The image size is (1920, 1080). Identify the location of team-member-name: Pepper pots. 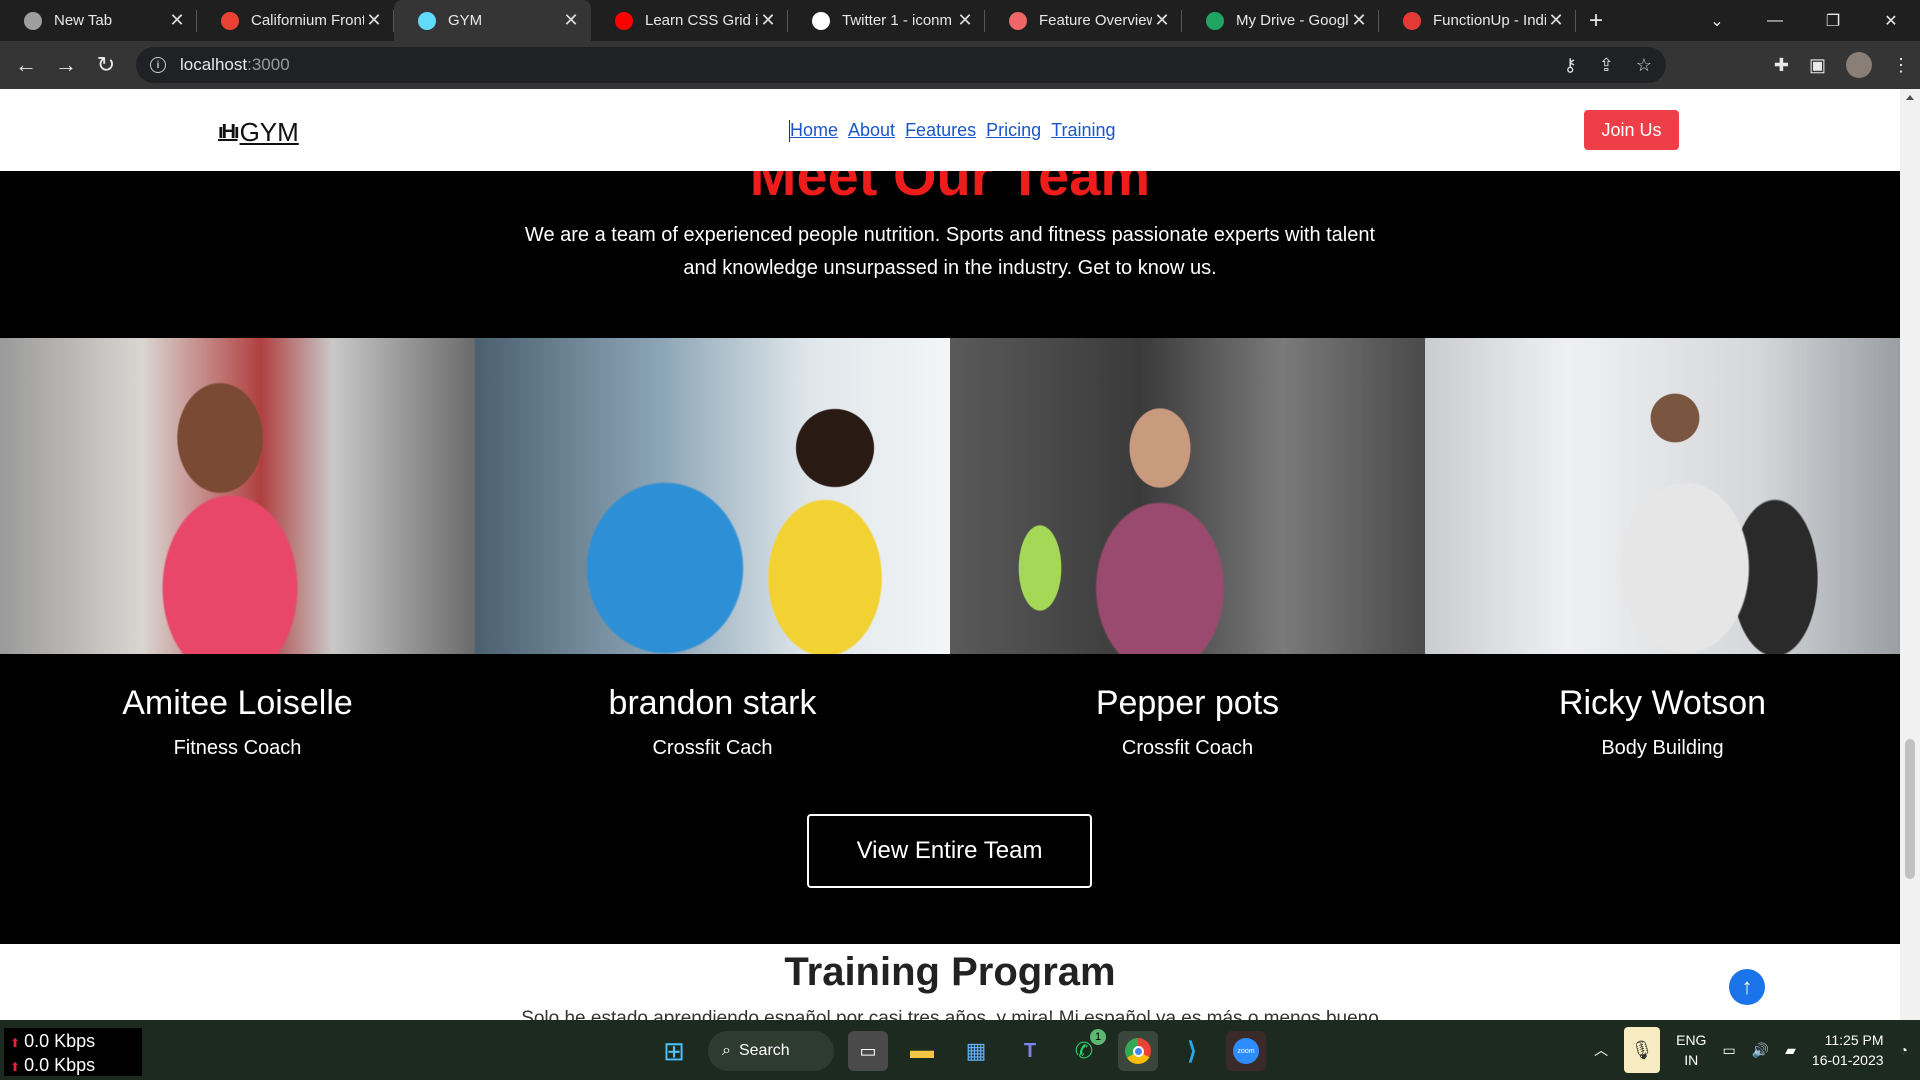
(1187, 703).